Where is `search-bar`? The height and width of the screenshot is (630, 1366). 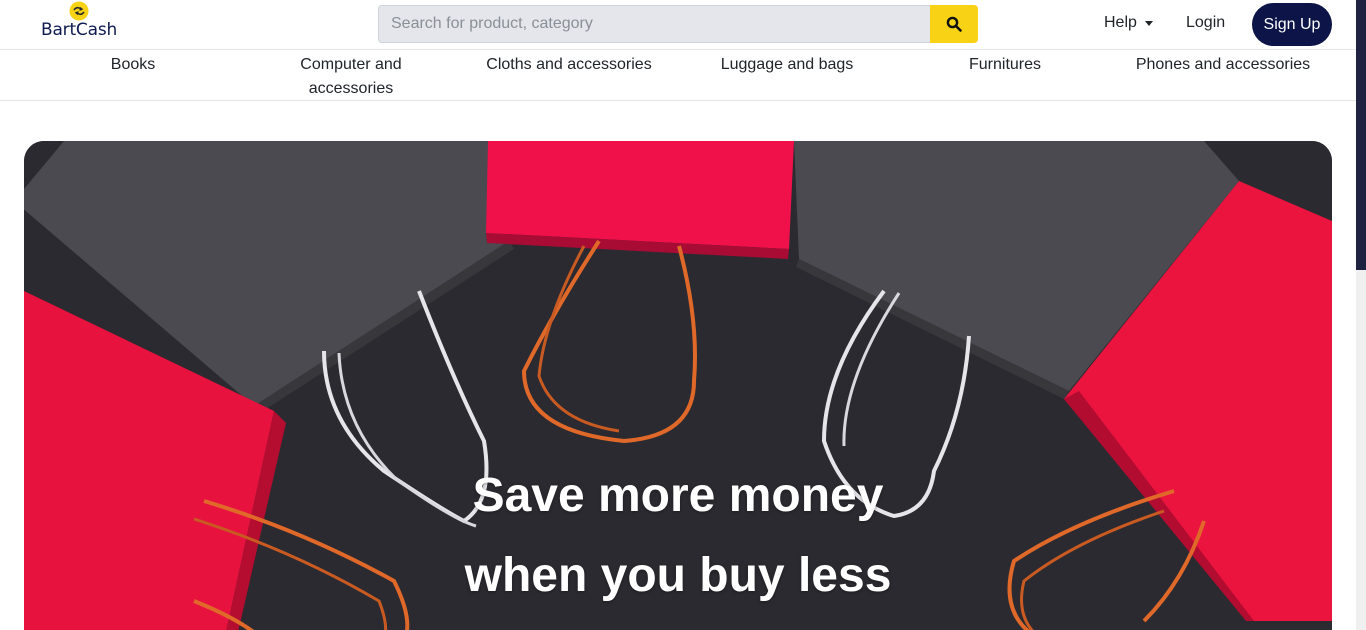 search-bar is located at coordinates (678, 24).